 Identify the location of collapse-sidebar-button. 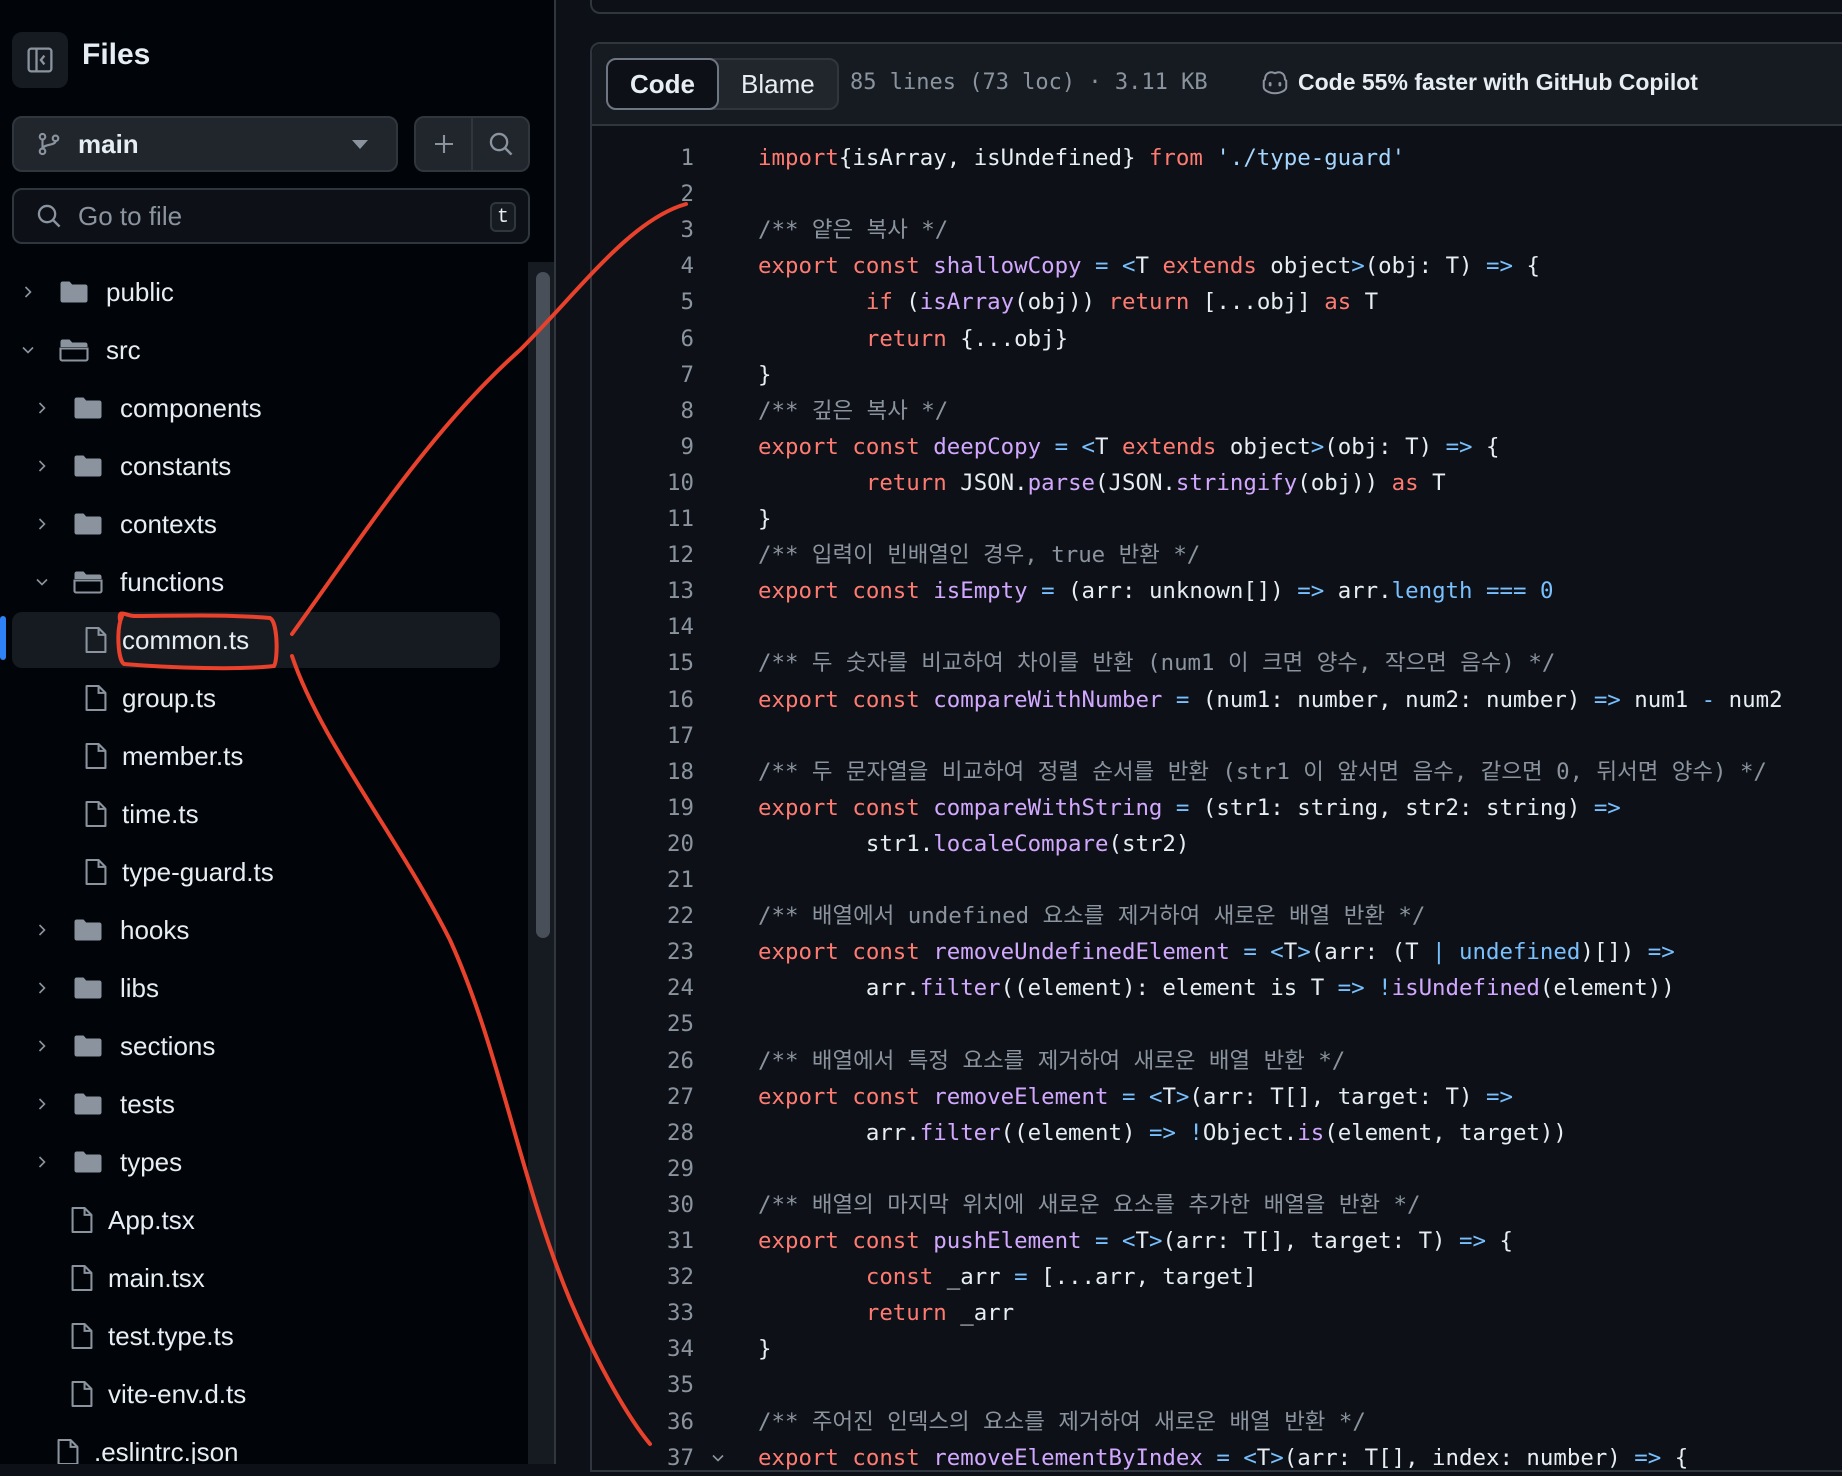
(40, 60).